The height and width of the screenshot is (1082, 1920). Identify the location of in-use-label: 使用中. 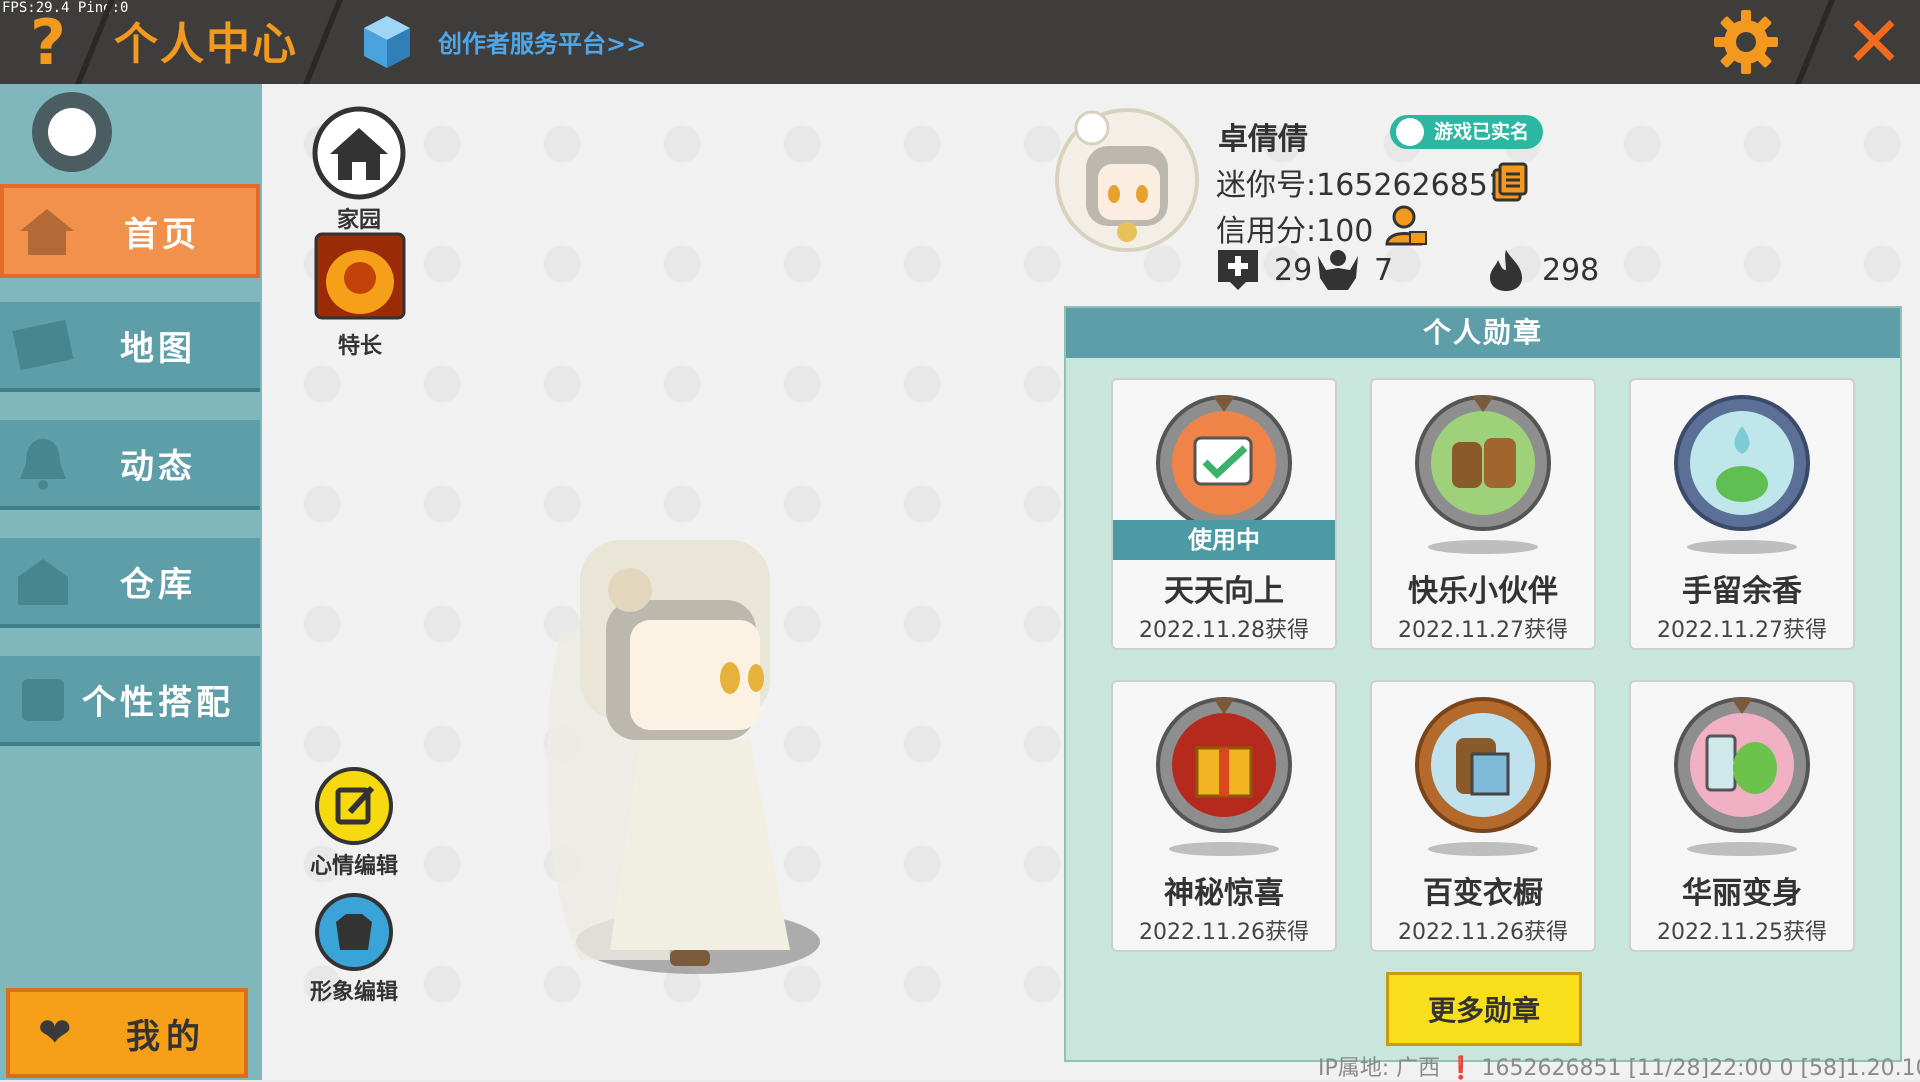
(1224, 540).